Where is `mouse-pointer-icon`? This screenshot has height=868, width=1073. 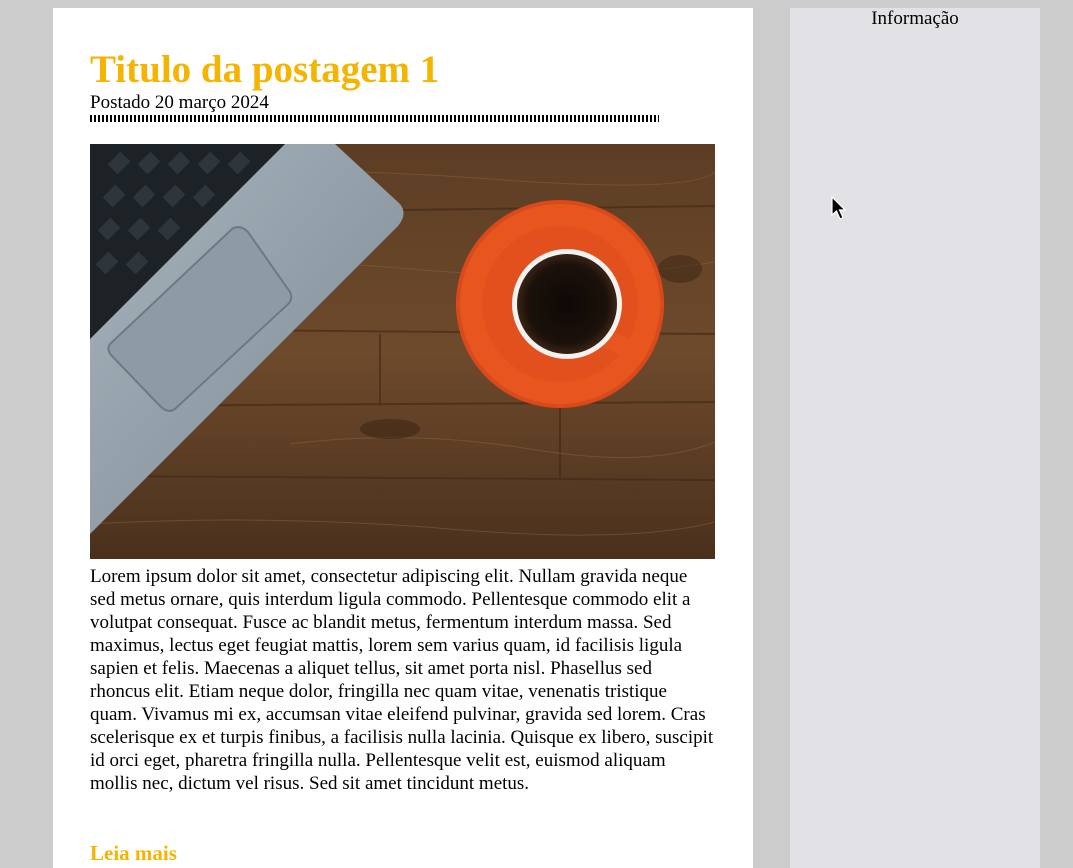 mouse-pointer-icon is located at coordinates (839, 208).